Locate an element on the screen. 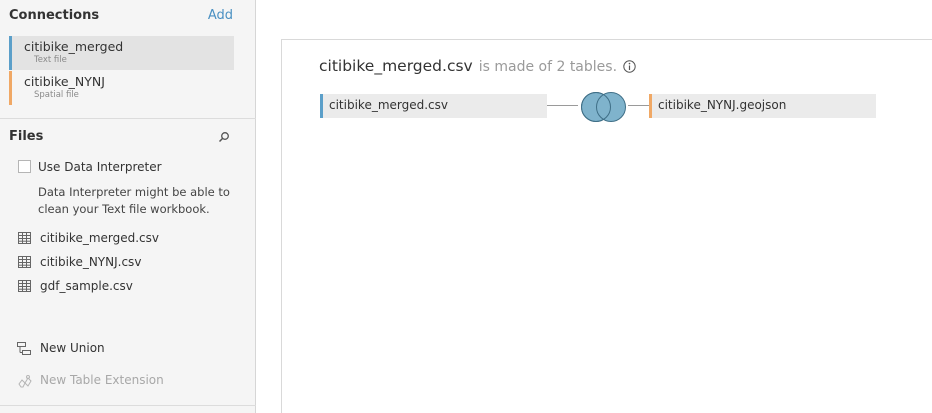 The width and height of the screenshot is (932, 413). search-icon is located at coordinates (224, 137).